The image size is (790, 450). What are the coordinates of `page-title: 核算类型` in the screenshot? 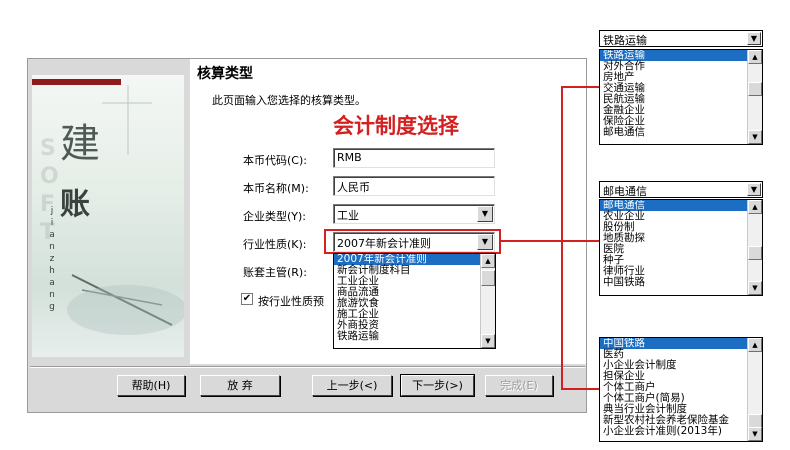 It's located at (225, 74).